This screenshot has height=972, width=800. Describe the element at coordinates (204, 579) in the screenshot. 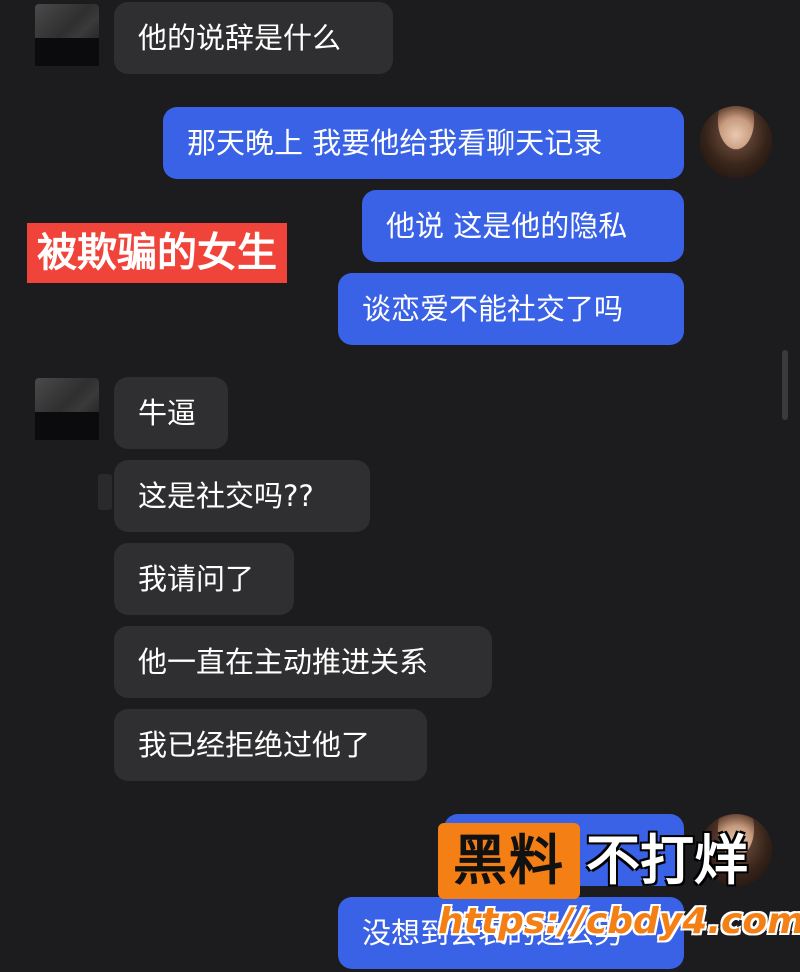

I see `message-bubble-incoming: 我请问了` at that location.